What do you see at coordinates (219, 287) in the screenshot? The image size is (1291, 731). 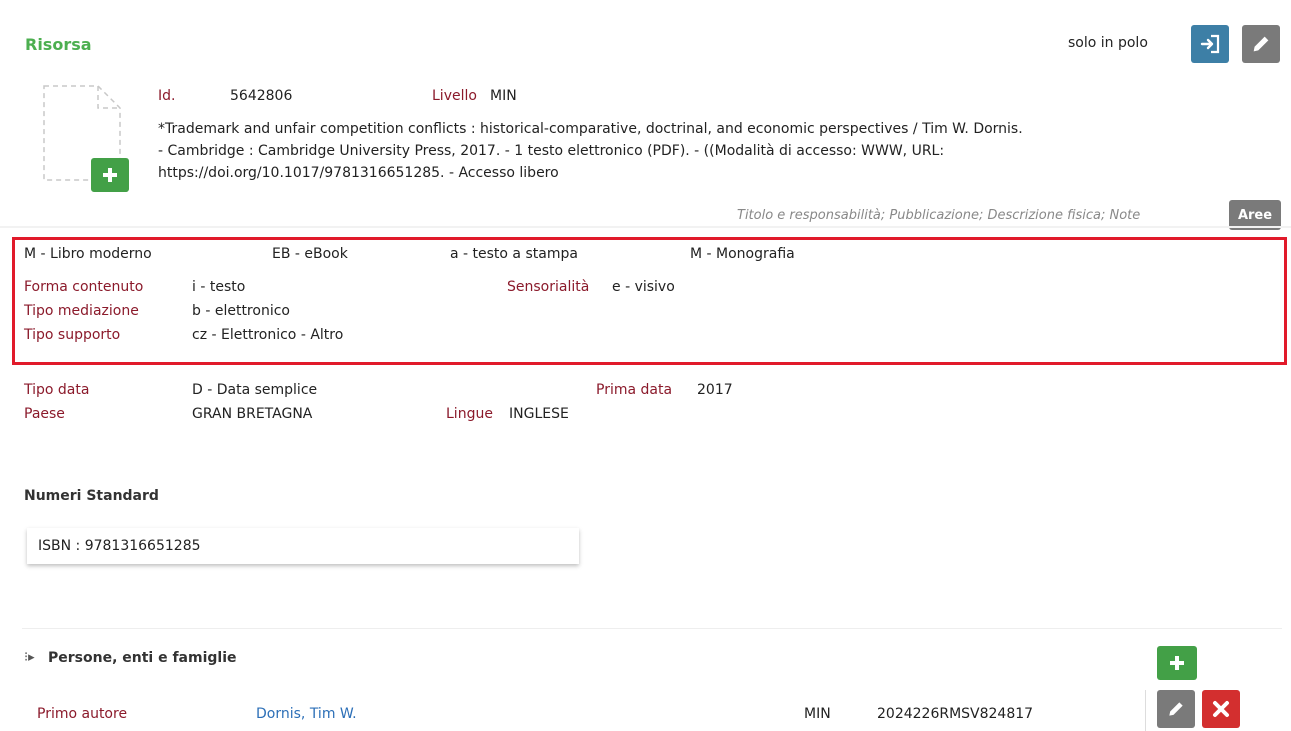 I see `content-form-value: i - testo` at bounding box center [219, 287].